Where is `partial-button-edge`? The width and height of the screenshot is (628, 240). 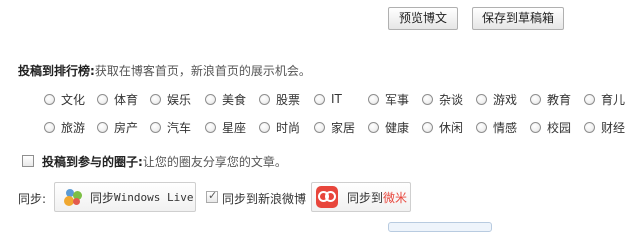 partial-button-edge is located at coordinates (440, 227).